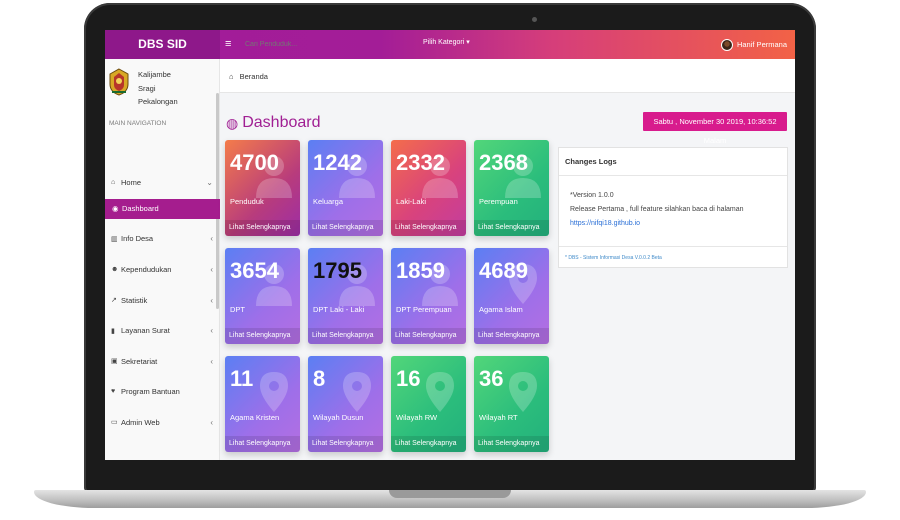 This screenshot has width=900, height=520. Describe the element at coordinates (137, 239) in the screenshot. I see `sidebar-item-label: Info Desa` at that location.